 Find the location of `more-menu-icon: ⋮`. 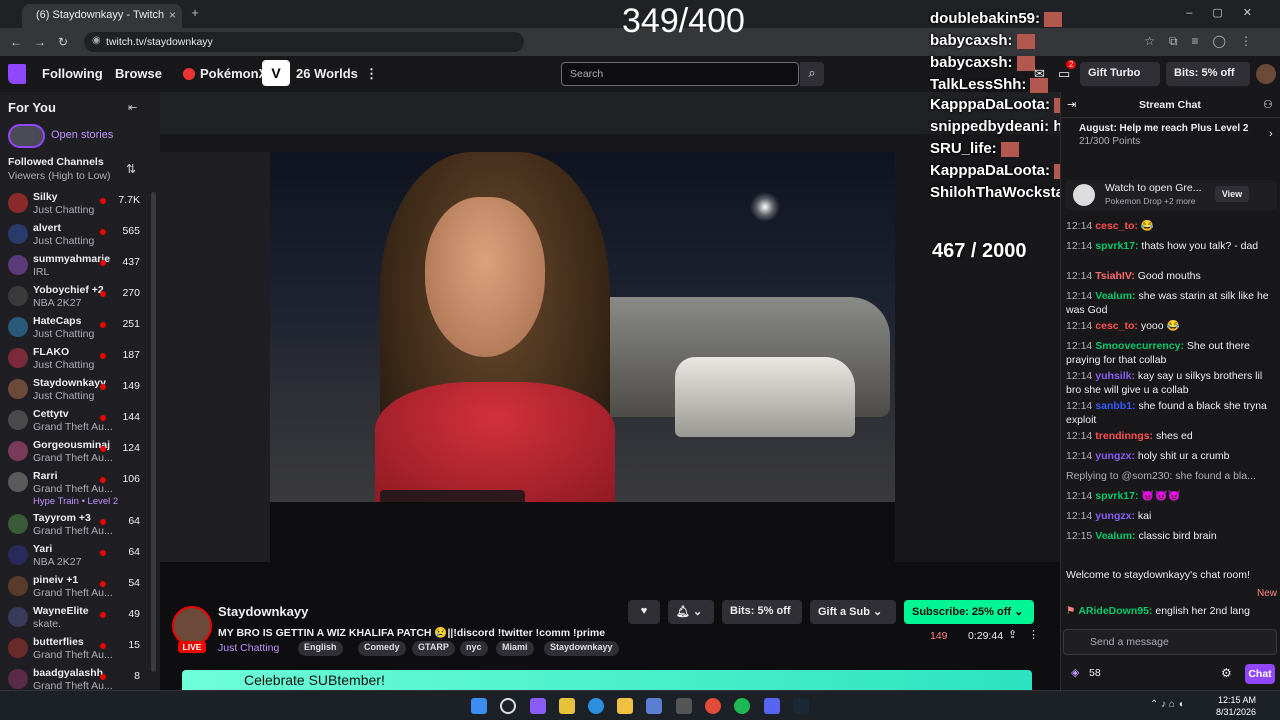

more-menu-icon: ⋮ is located at coordinates (371, 74).